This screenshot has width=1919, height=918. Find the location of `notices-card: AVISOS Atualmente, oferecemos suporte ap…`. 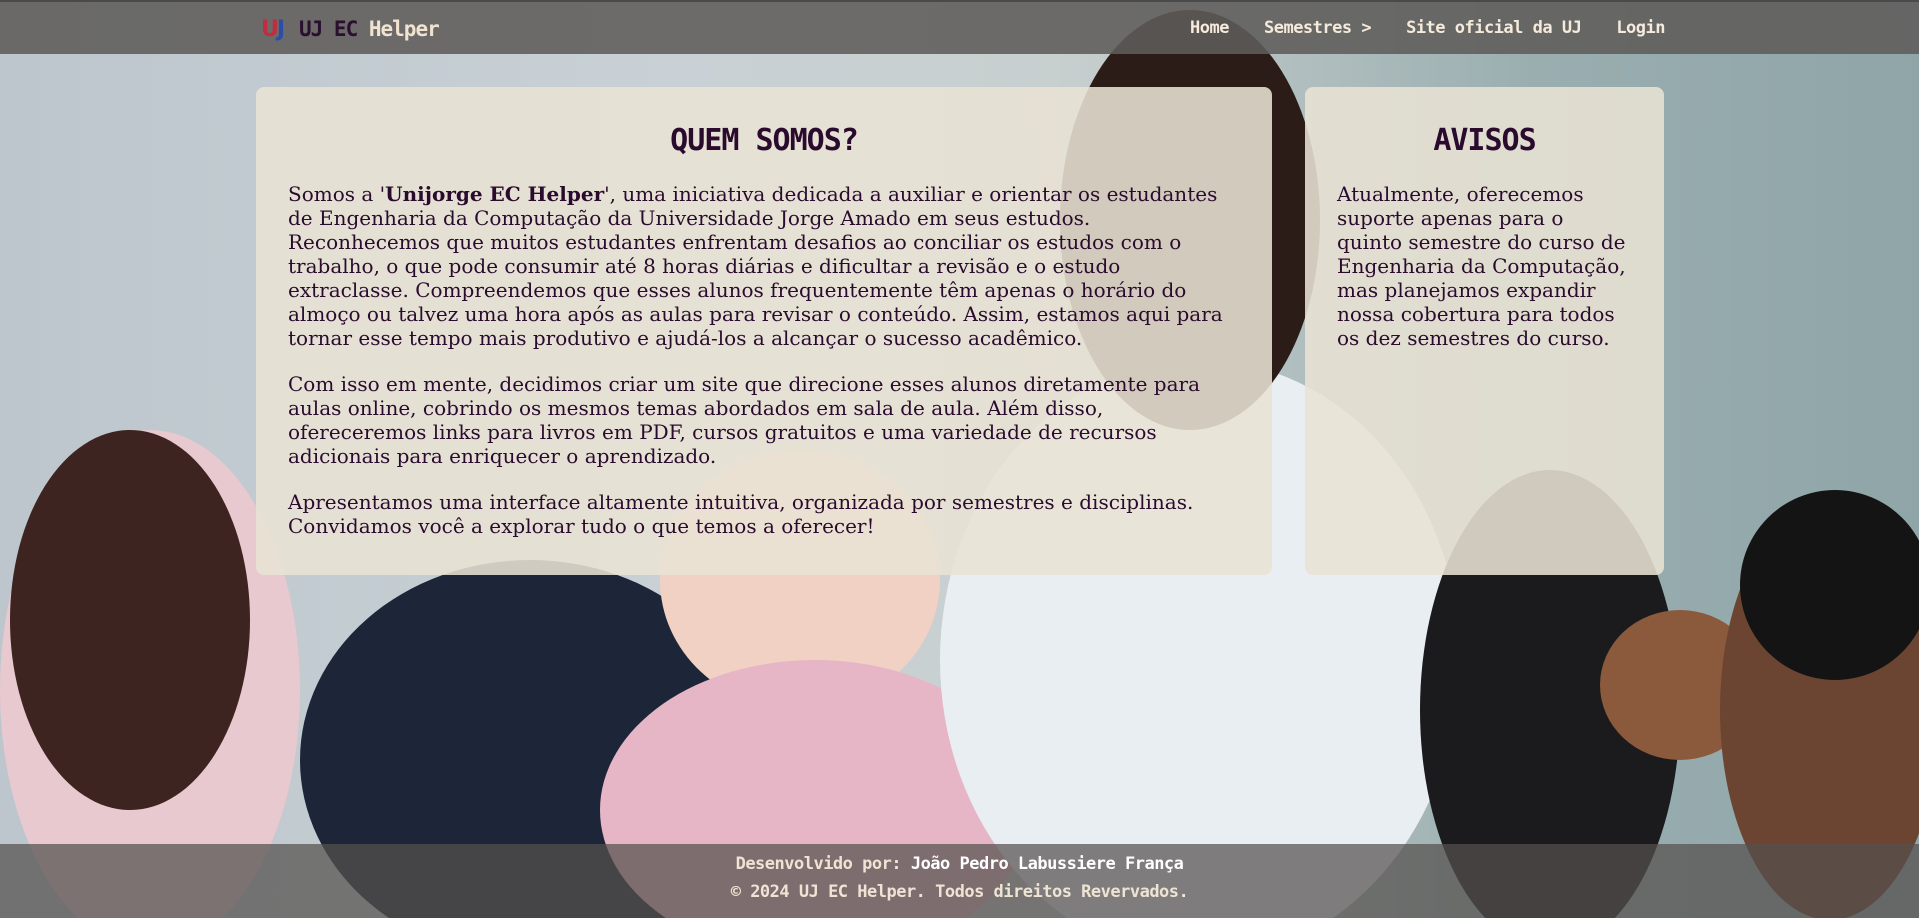

notices-card: AVISOS Atualmente, oferecemos suporte ap… is located at coordinates (1484, 331).